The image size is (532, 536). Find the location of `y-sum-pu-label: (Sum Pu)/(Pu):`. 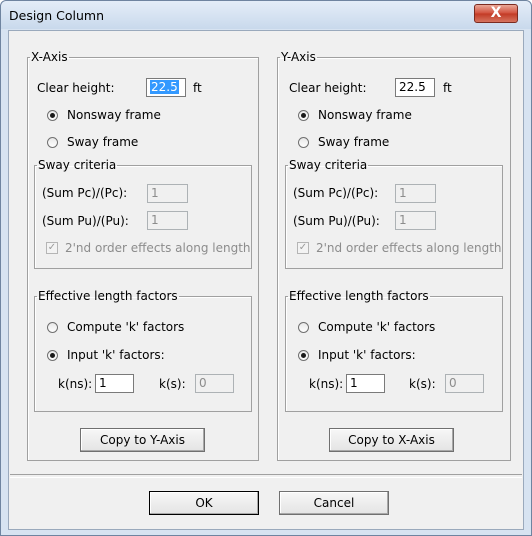

y-sum-pu-label: (Sum Pu)/(Pu): is located at coordinates (336, 221).